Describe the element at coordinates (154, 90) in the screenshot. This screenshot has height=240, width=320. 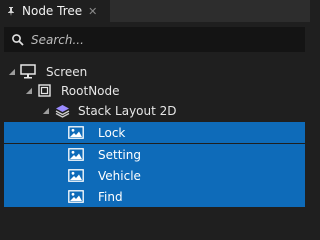
I see `tree-item-rootnode: ◢ RootNode` at that location.